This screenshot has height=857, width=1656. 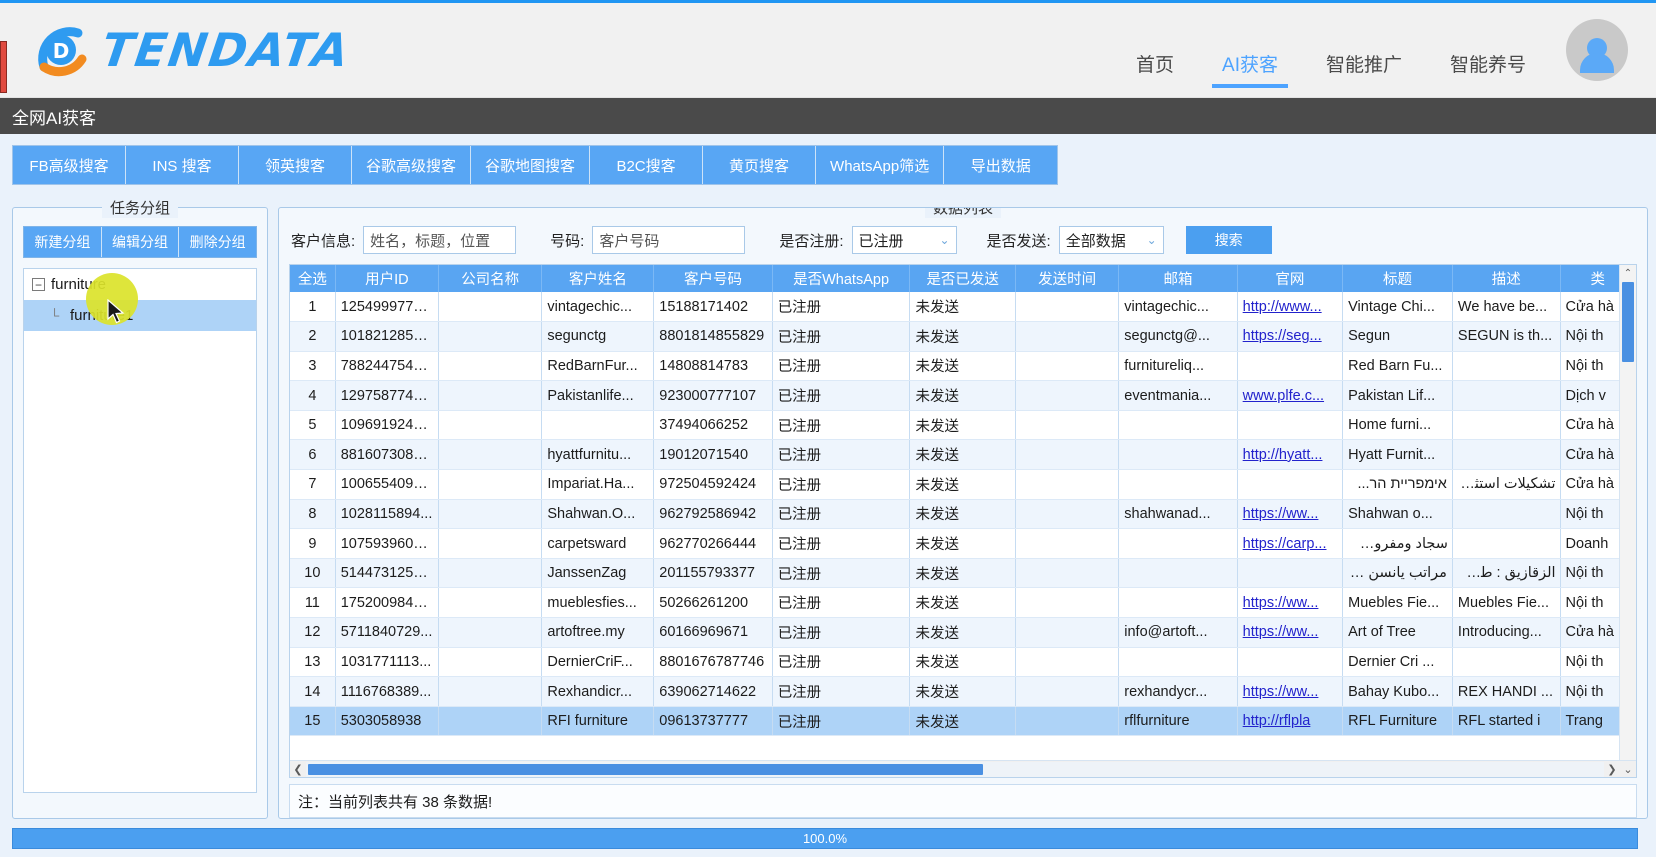 I want to click on new-group-button: 新建分组, so click(x=63, y=242).